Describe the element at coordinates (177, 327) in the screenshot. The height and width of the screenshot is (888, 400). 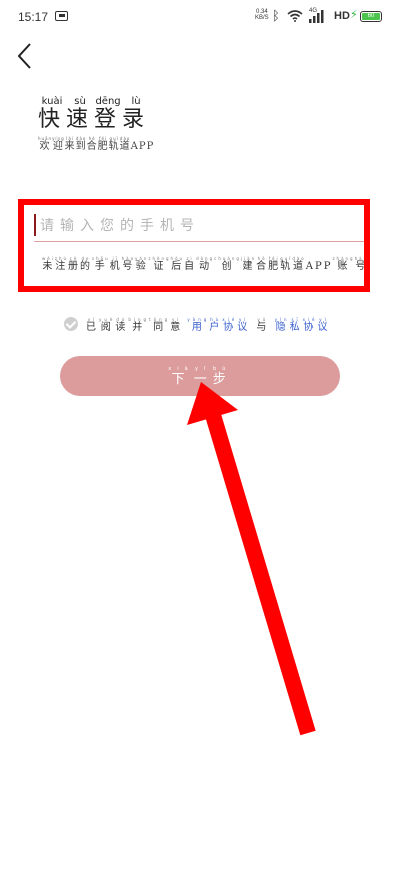
I see `char: 意` at that location.